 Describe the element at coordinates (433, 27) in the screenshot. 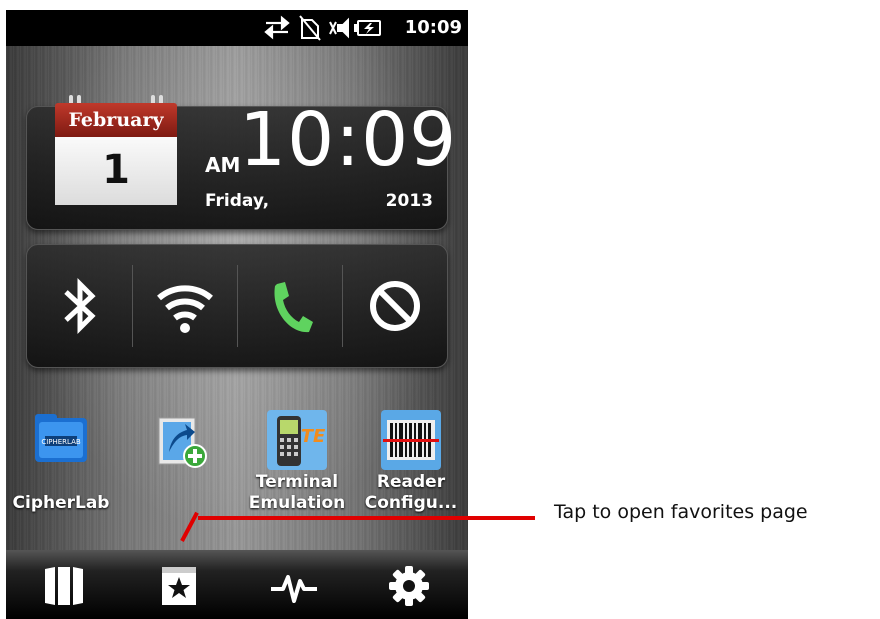

I see `status-time: 10:09` at that location.